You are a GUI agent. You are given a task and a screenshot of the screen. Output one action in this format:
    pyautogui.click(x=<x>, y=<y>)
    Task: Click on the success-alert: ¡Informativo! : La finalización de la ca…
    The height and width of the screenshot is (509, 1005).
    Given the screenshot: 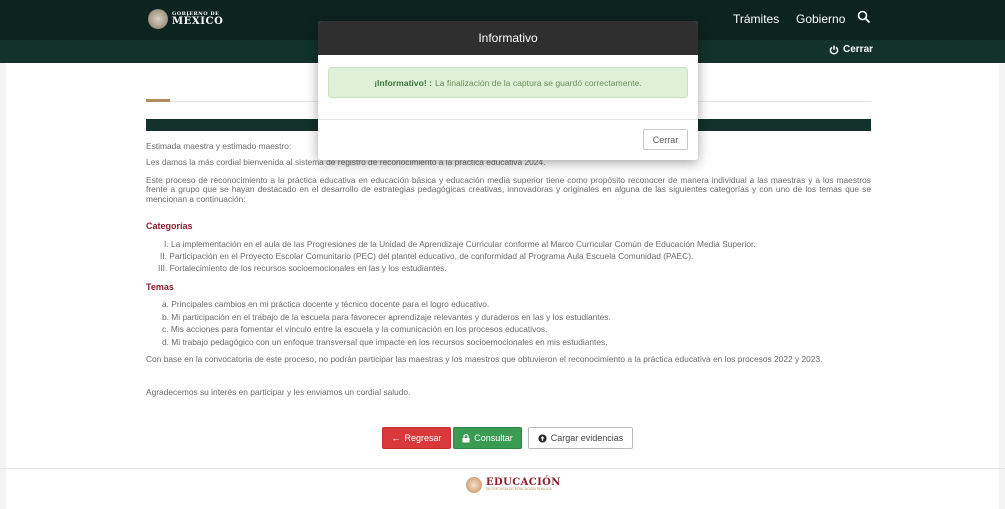 What is the action you would take?
    pyautogui.click(x=508, y=82)
    